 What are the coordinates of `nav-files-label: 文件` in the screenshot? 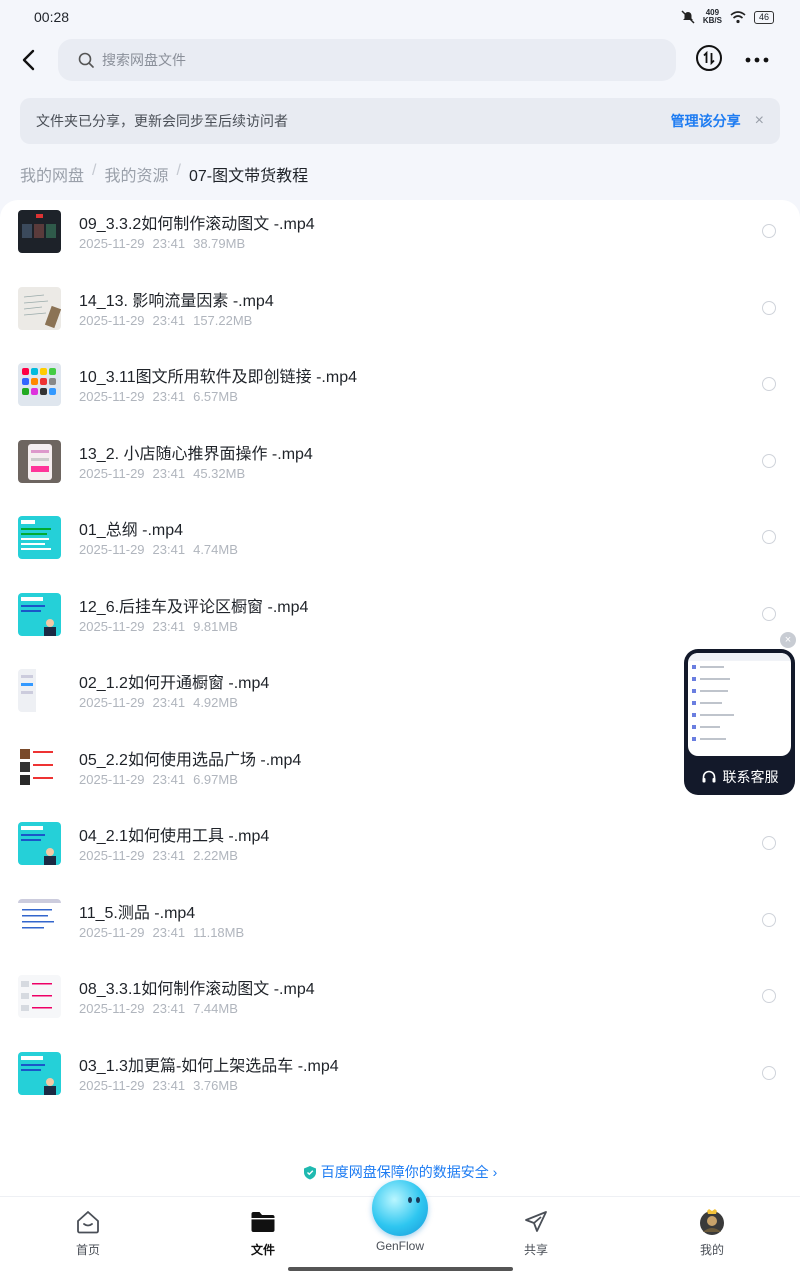 It's located at (262, 1250).